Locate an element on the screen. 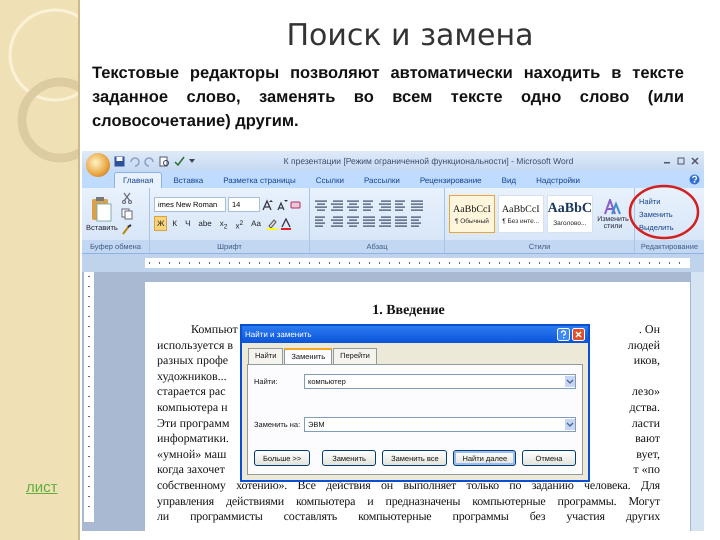 The image size is (720, 540). document-text: Компьют is located at coordinates (214, 330).